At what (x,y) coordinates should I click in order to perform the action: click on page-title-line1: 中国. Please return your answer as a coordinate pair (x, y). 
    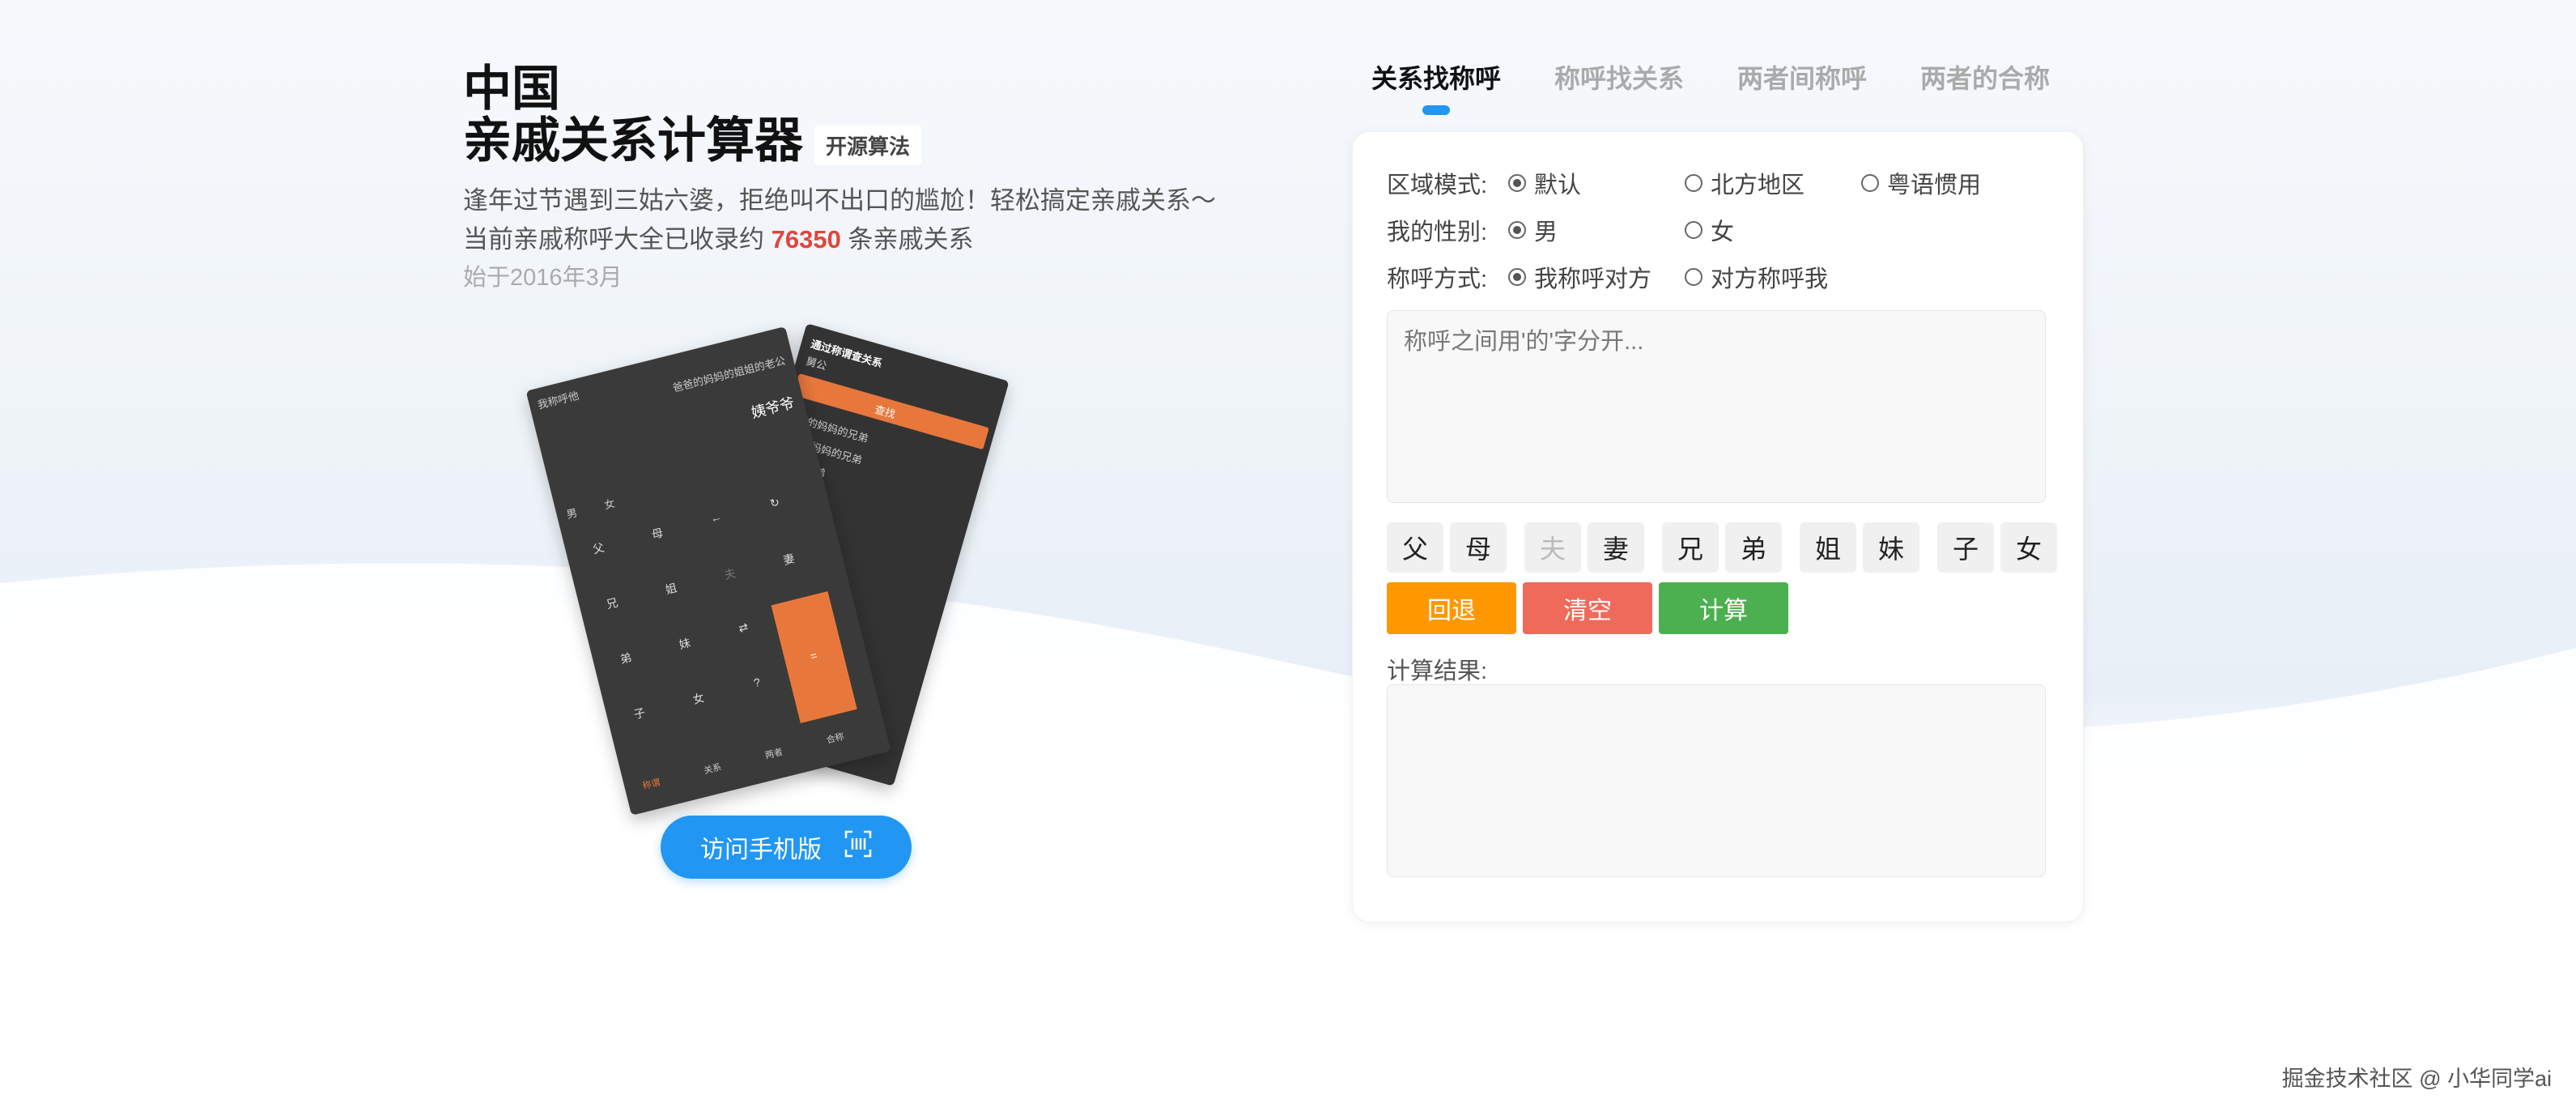
    Looking at the image, I should click on (512, 89).